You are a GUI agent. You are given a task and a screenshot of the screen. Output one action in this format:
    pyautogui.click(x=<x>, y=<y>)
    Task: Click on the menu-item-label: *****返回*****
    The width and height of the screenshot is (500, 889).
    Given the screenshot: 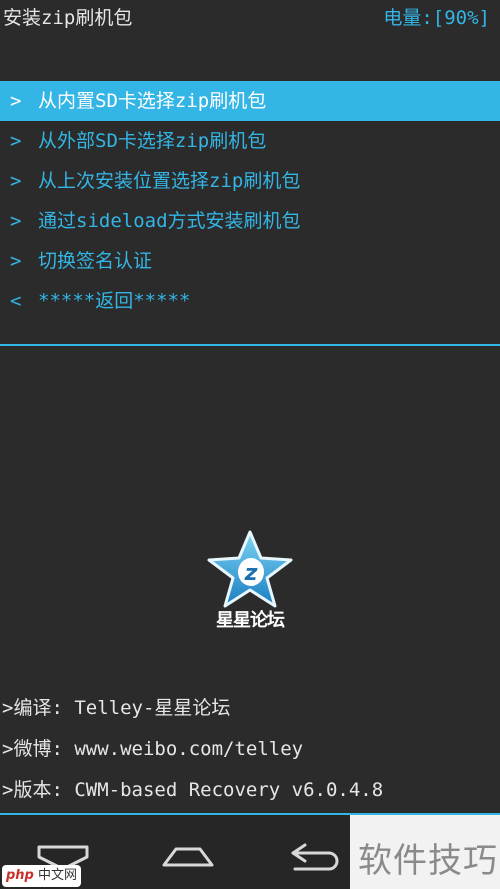 What is the action you would take?
    pyautogui.click(x=114, y=301)
    